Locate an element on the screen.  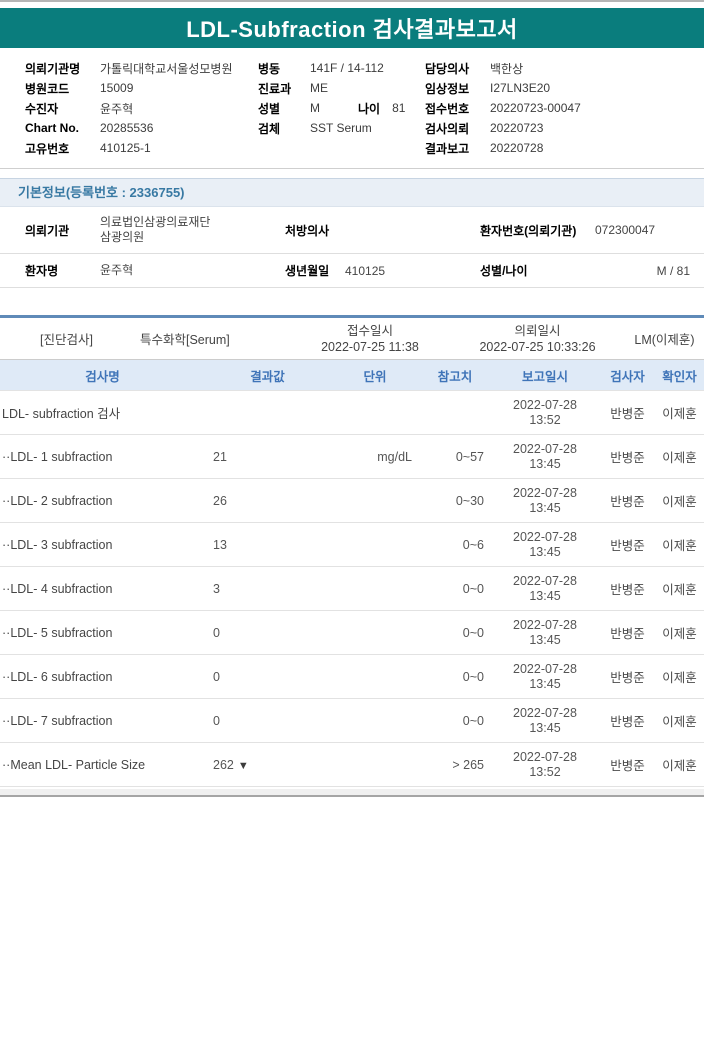
field-value: 백한상 is located at coordinates (507, 68).